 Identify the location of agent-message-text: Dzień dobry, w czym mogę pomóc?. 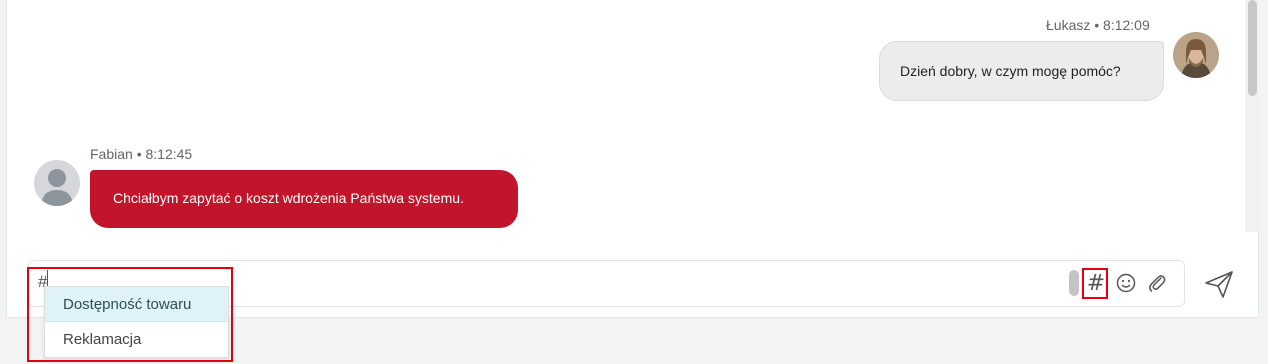
(1010, 71).